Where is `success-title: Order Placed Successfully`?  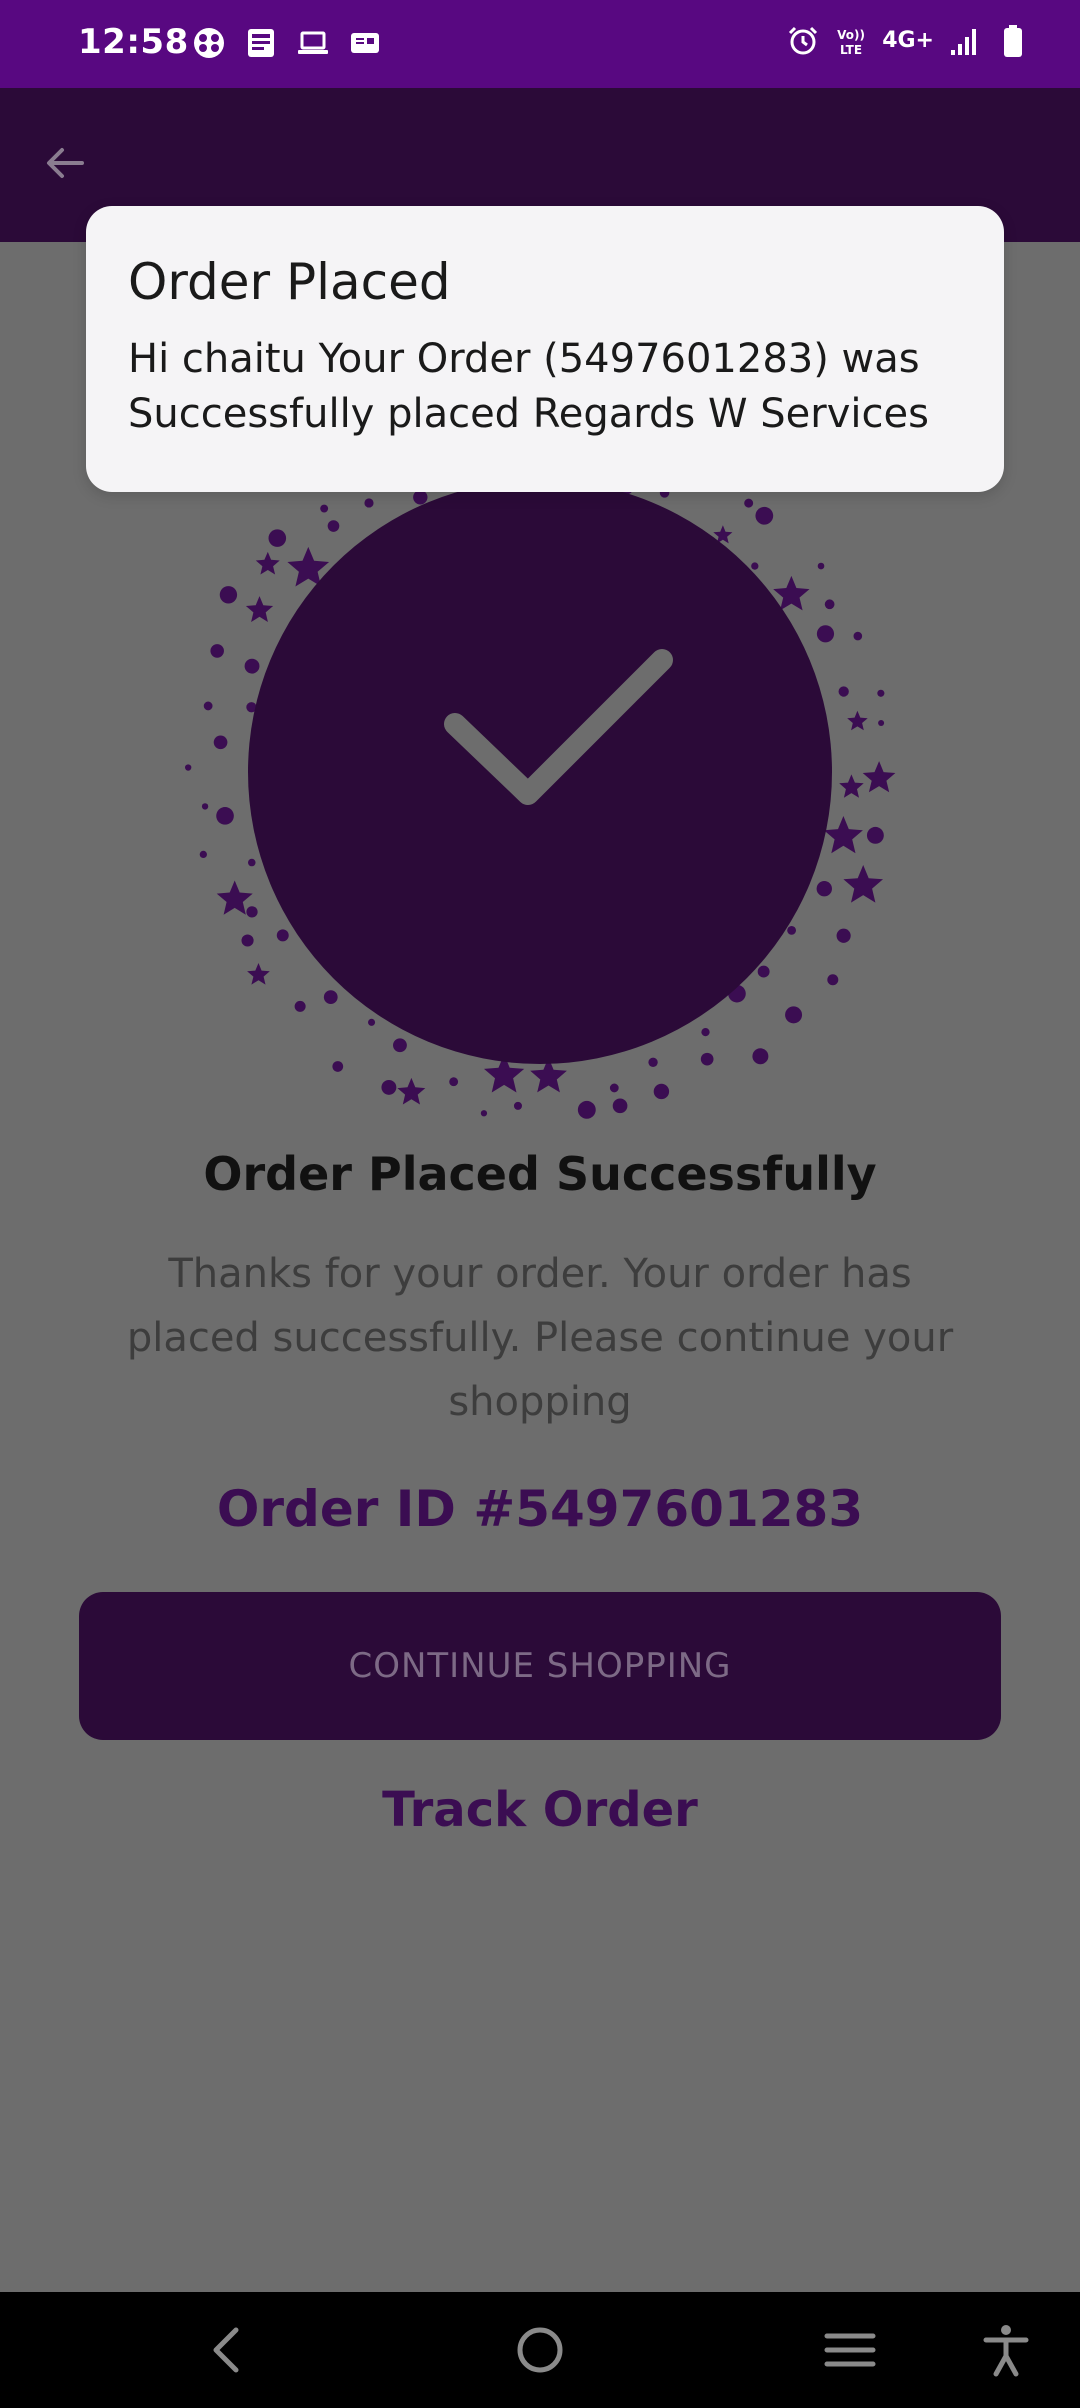
success-title: Order Placed Successfully is located at coordinates (540, 1174).